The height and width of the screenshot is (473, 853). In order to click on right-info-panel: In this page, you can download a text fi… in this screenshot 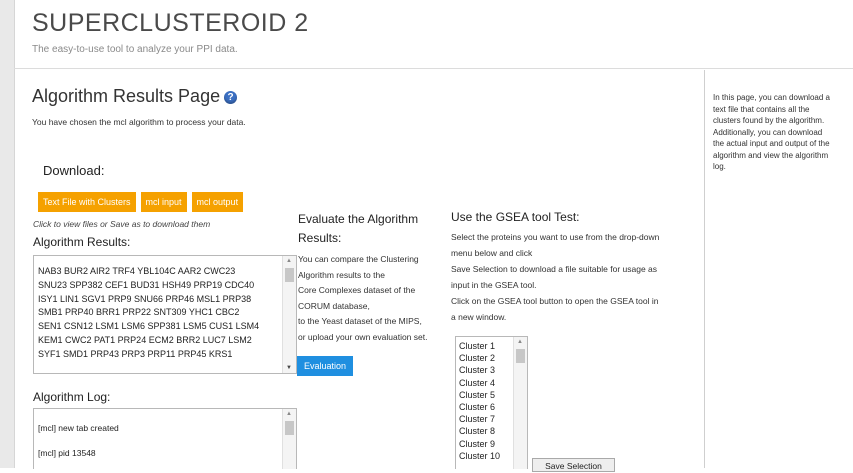, I will do `click(778, 269)`.